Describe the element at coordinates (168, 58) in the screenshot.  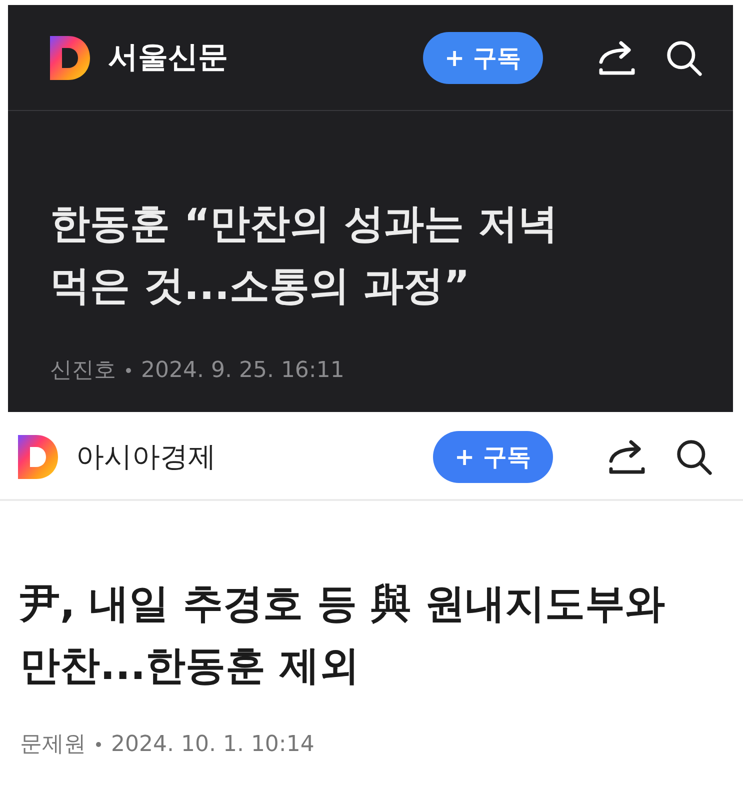
I see `press-name: 서울신문` at that location.